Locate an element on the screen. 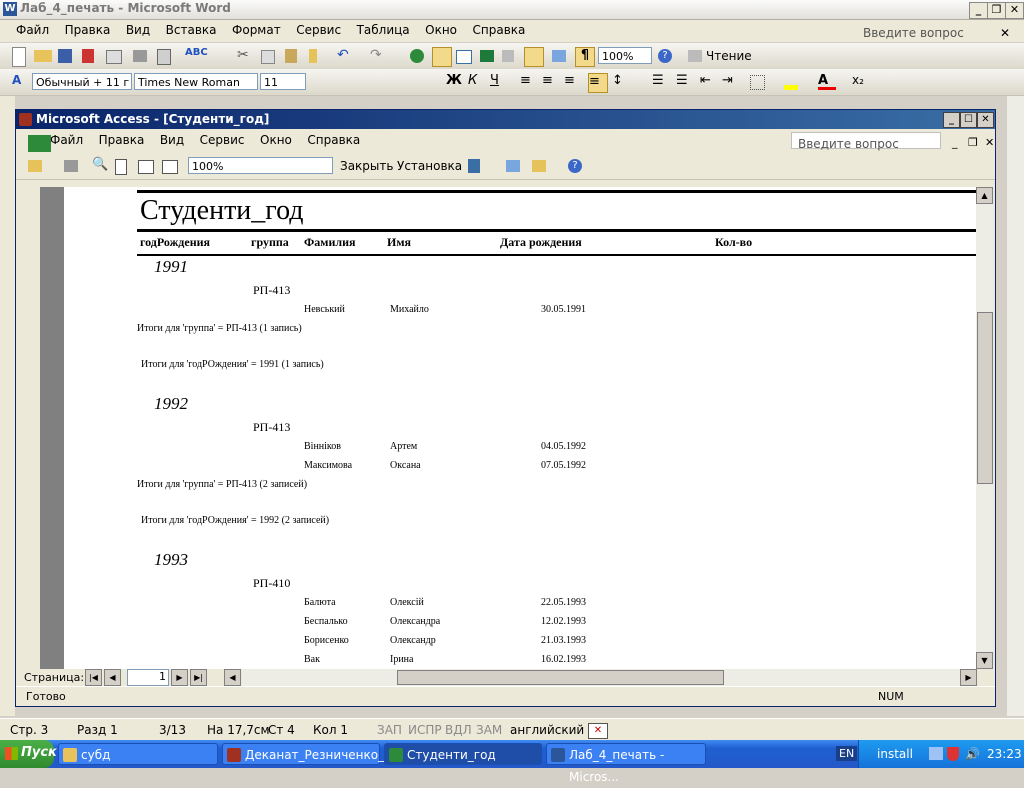  access-maximize-button: ☐ is located at coordinates (968, 120).